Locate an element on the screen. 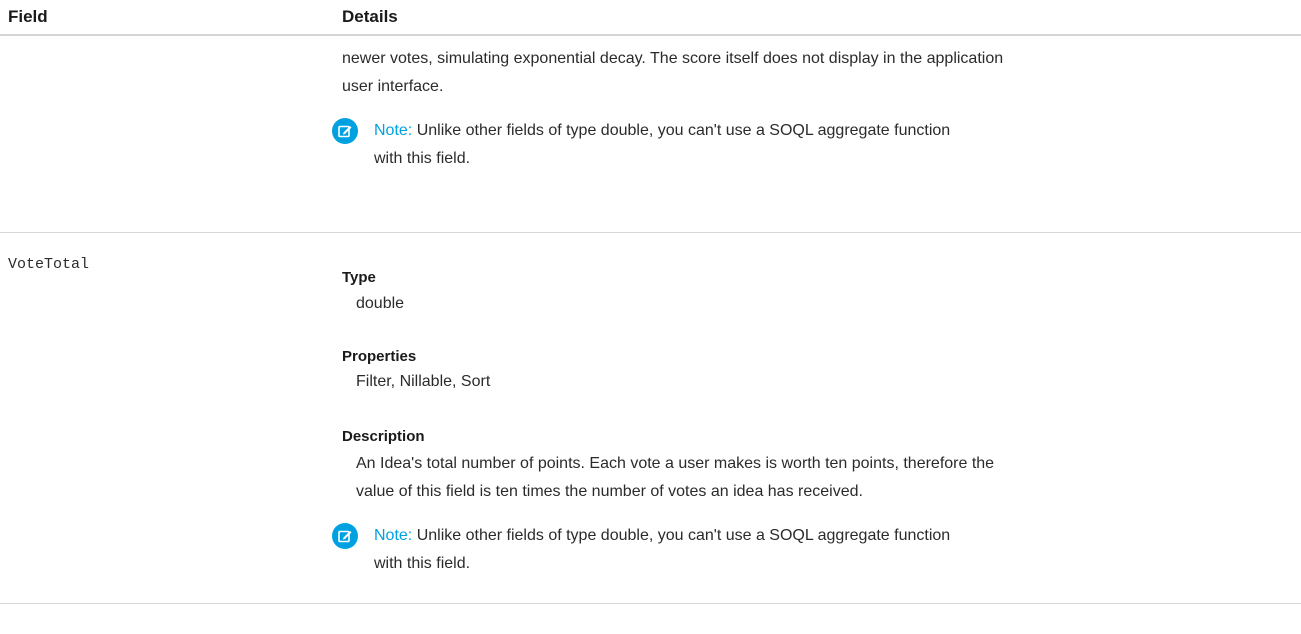 The image size is (1301, 634). properties-label: Properties is located at coordinates (379, 356).